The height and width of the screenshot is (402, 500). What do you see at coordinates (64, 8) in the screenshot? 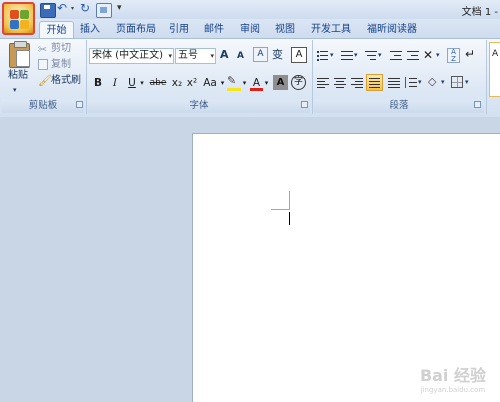
I see `undo-icon: ↶` at bounding box center [64, 8].